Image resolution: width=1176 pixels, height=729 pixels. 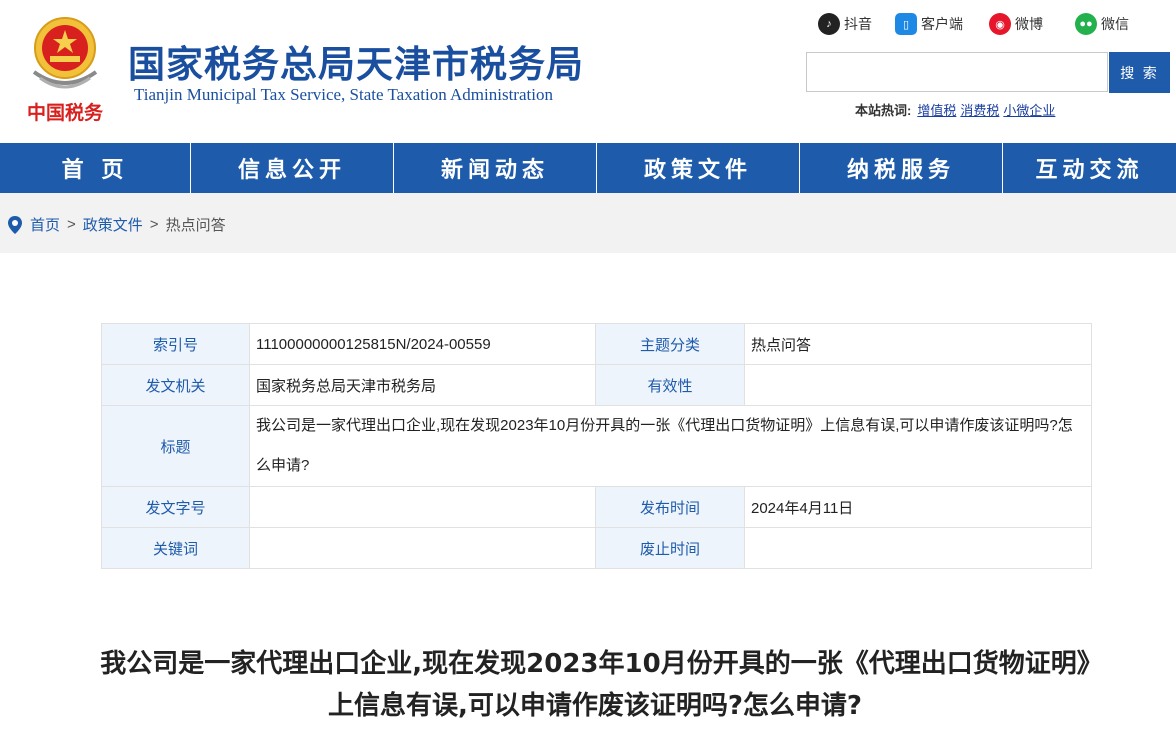 What do you see at coordinates (918, 548) in the screenshot?
I see `expire-value` at bounding box center [918, 548].